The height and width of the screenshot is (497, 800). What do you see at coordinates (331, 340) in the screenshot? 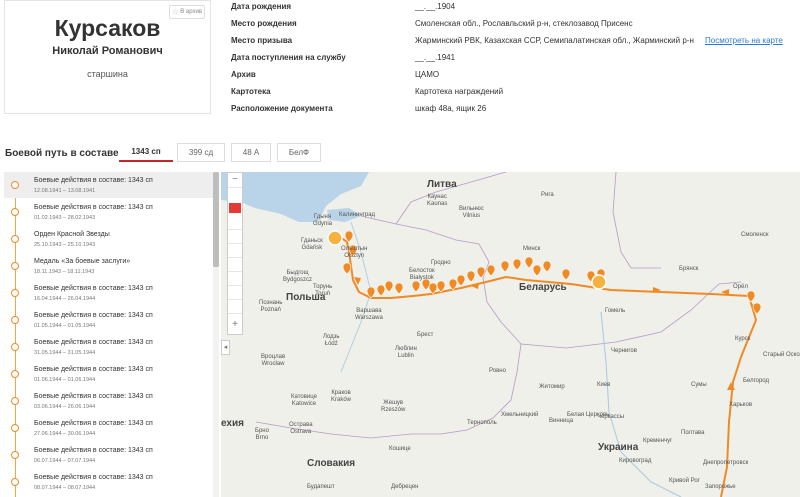
I see `map-city-label: Лодзь Łódź` at bounding box center [331, 340].